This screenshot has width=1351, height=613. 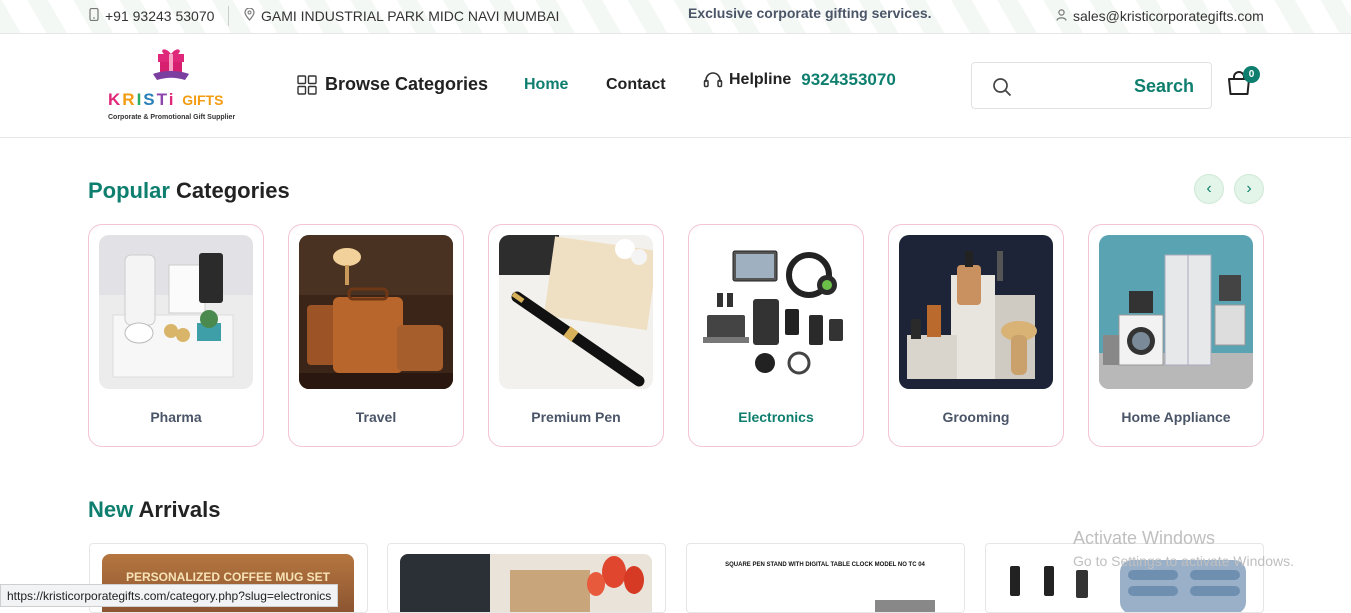 What do you see at coordinates (166, 99) in the screenshot?
I see `logo-wordmark: KRISTi GIFTS` at bounding box center [166, 99].